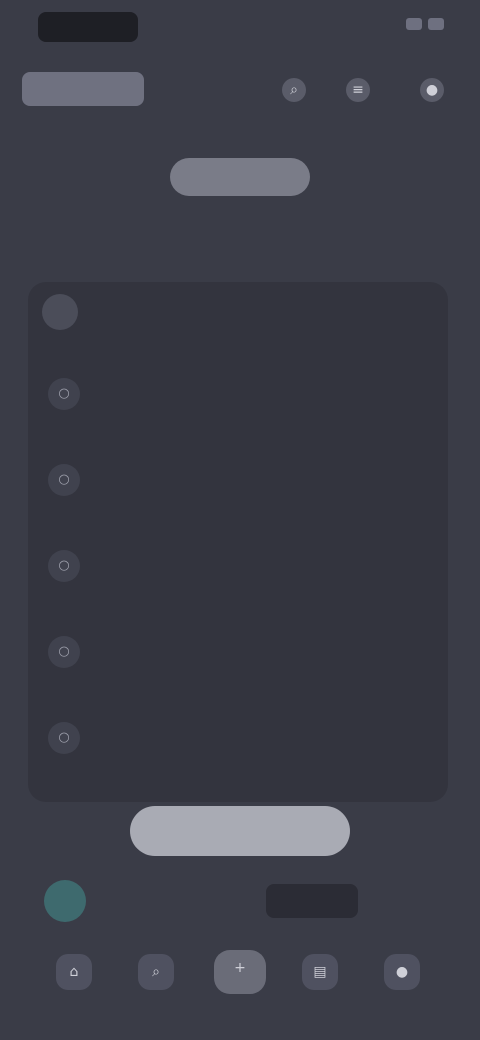 The height and width of the screenshot is (1040, 480). I want to click on status-bar, so click(240, 26).